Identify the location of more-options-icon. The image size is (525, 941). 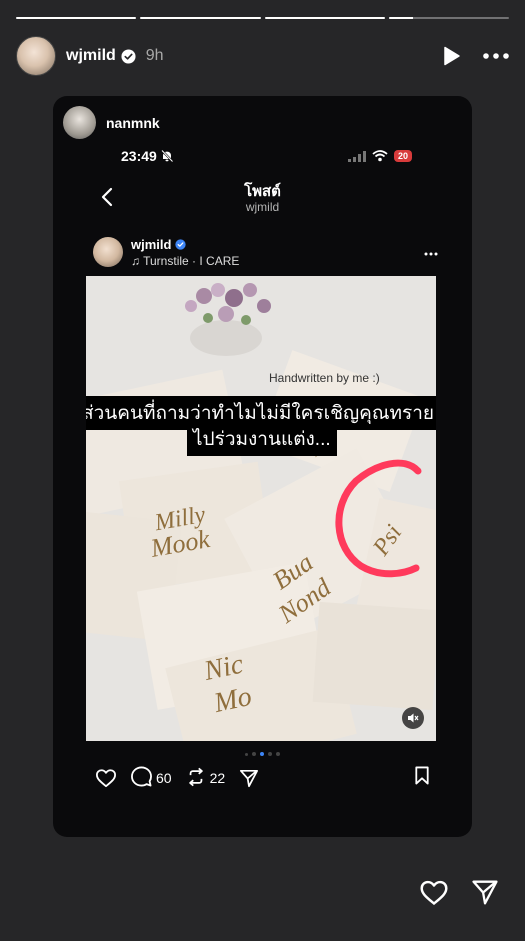
(496, 56).